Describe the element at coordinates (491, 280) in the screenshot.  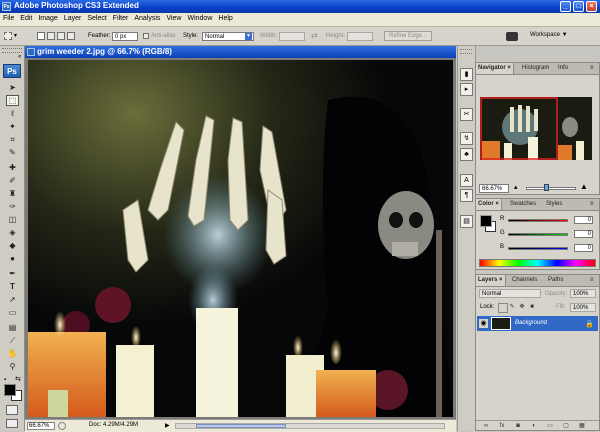
I see `tab-layers: Layers ×` at that location.